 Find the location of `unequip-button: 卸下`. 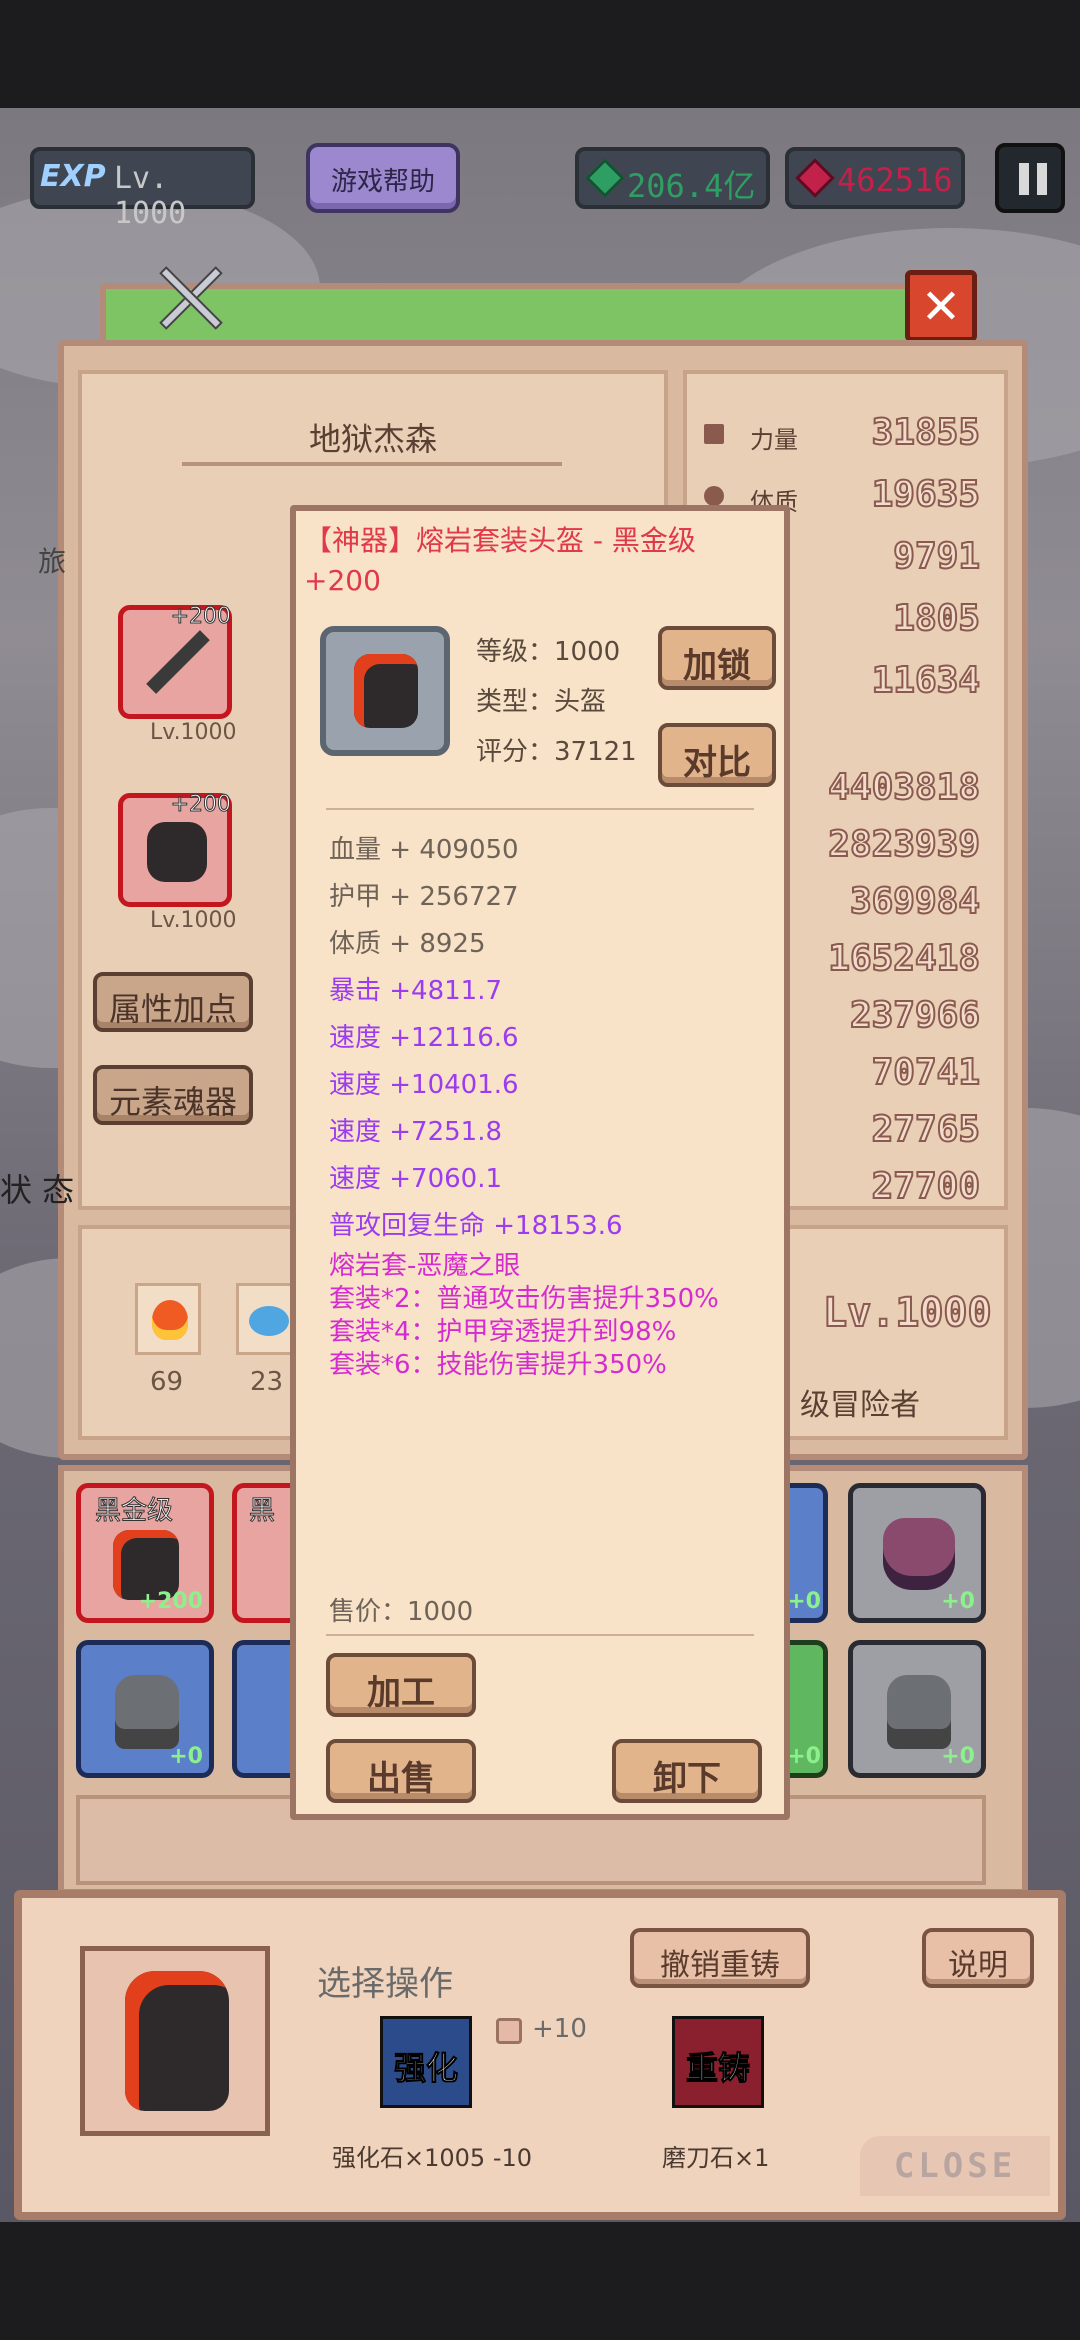

unequip-button: 卸下 is located at coordinates (687, 1771).